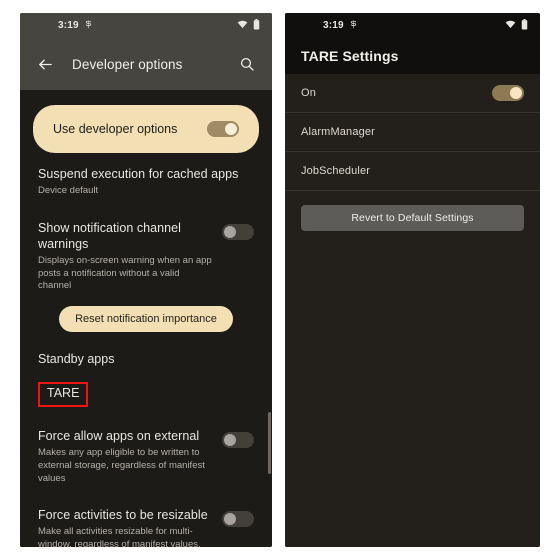 Image resolution: width=560 pixels, height=560 pixels. Describe the element at coordinates (238, 519) in the screenshot. I see `force-activities-resizable-toggle` at that location.